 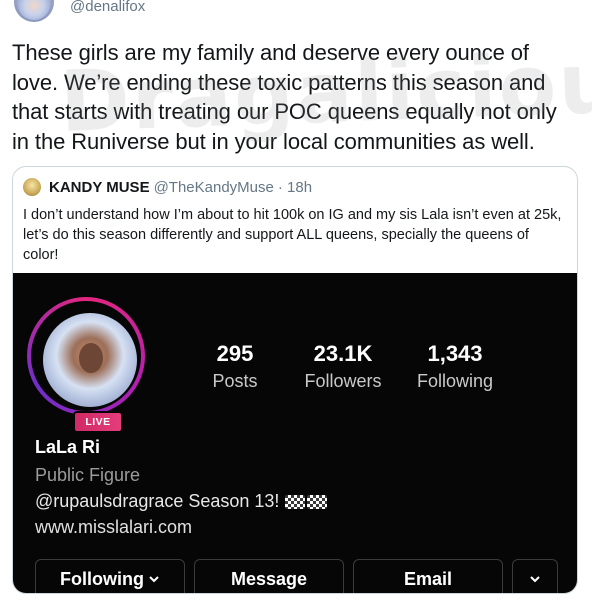 I want to click on following-button: Following, so click(x=110, y=576).